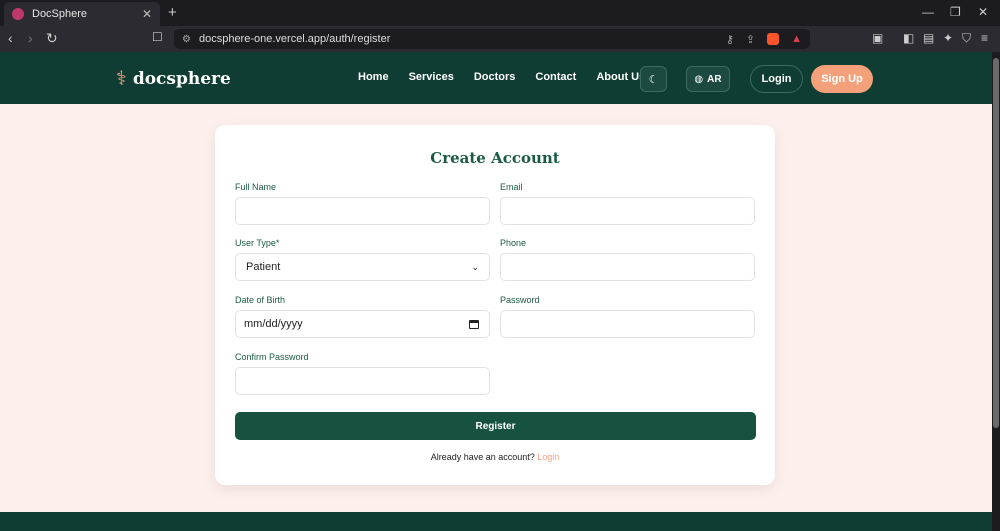 Image resolution: width=1000 pixels, height=531 pixels. What do you see at coordinates (620, 77) in the screenshot?
I see `nav-about-us: About Us` at bounding box center [620, 77].